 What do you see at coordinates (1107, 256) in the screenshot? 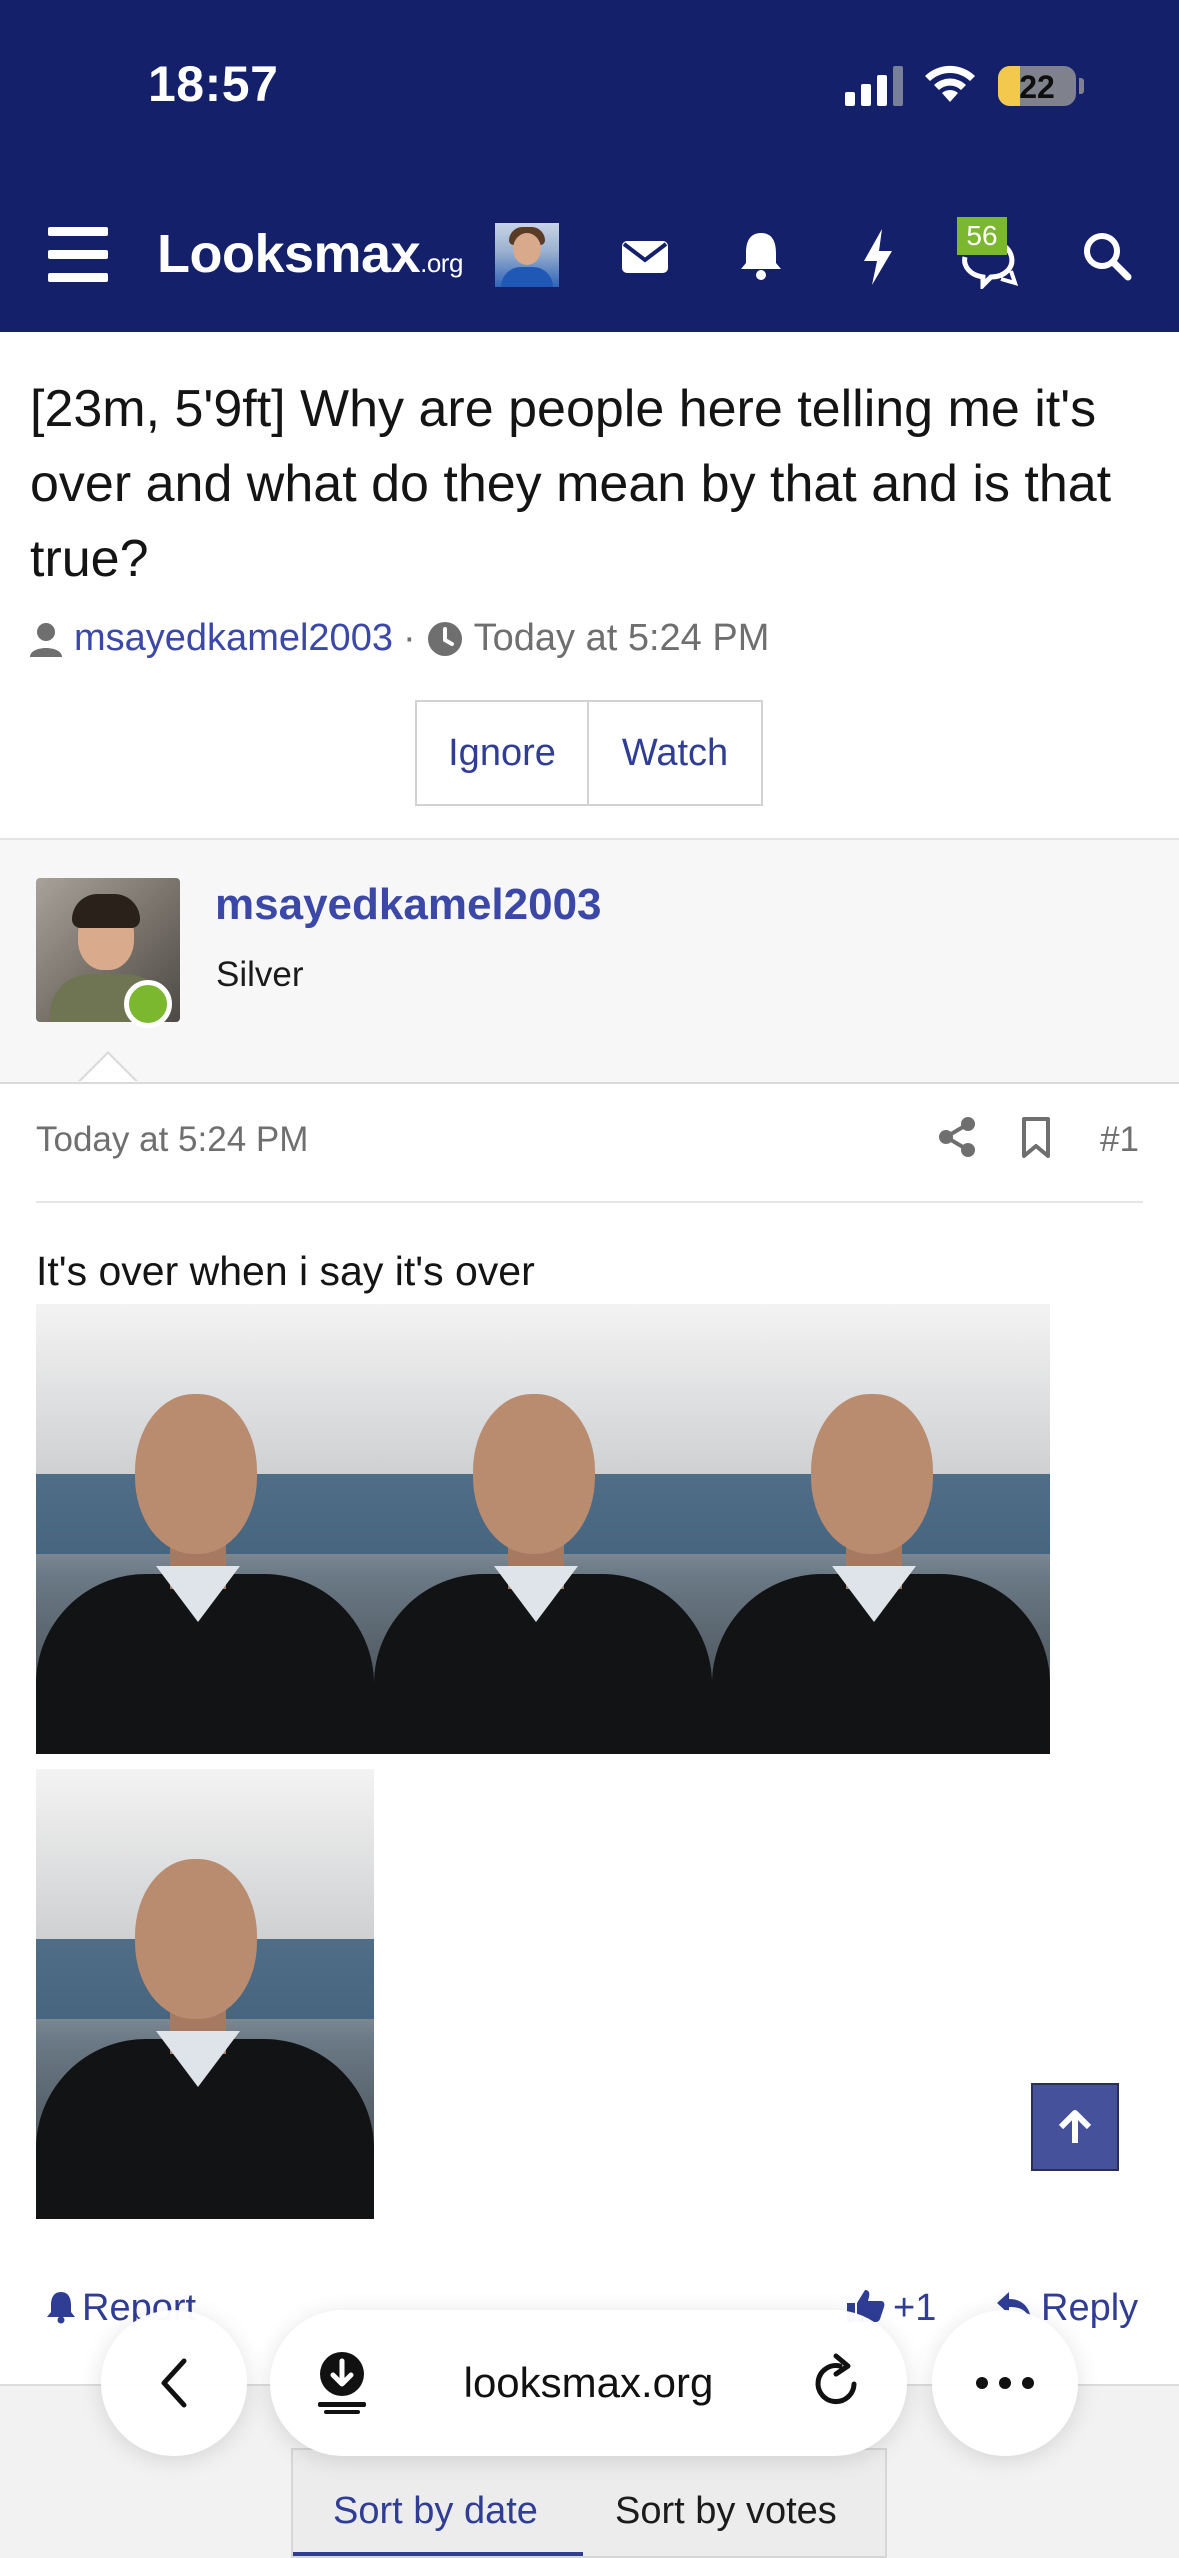
I see `search-icon` at bounding box center [1107, 256].